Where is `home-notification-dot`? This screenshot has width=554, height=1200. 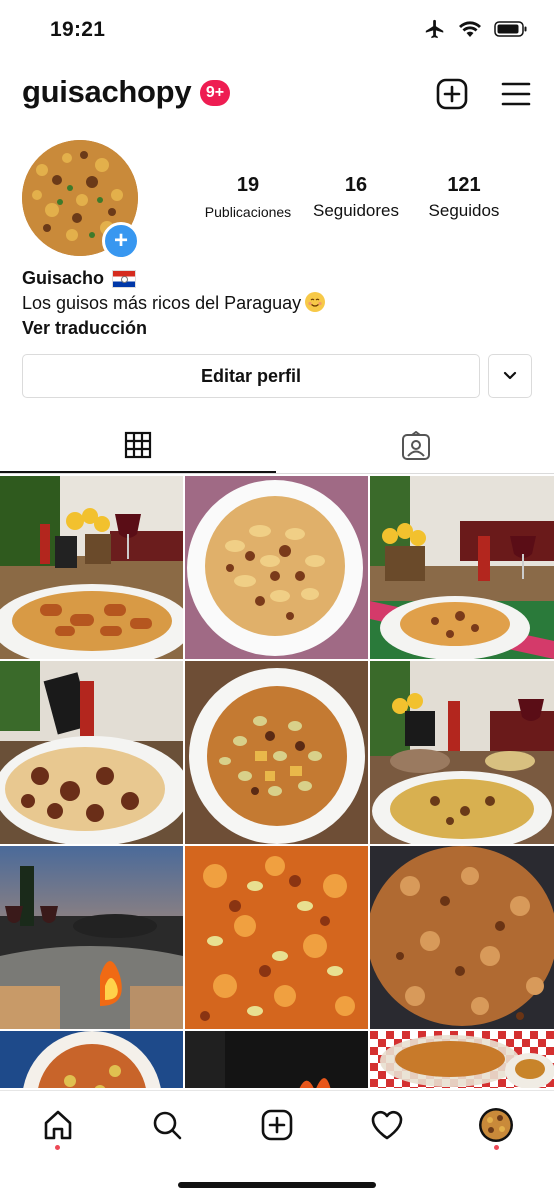 home-notification-dot is located at coordinates (57, 1147).